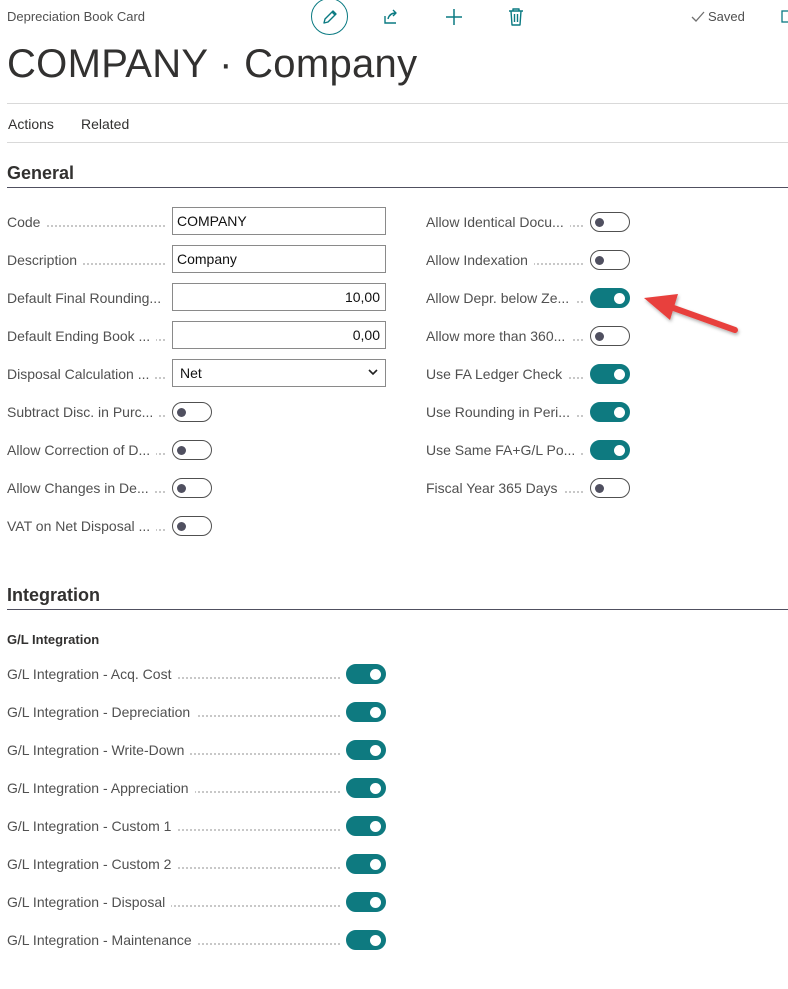 This screenshot has width=788, height=989. I want to click on page-kind-label: Depreciation Book Card, so click(76, 16).